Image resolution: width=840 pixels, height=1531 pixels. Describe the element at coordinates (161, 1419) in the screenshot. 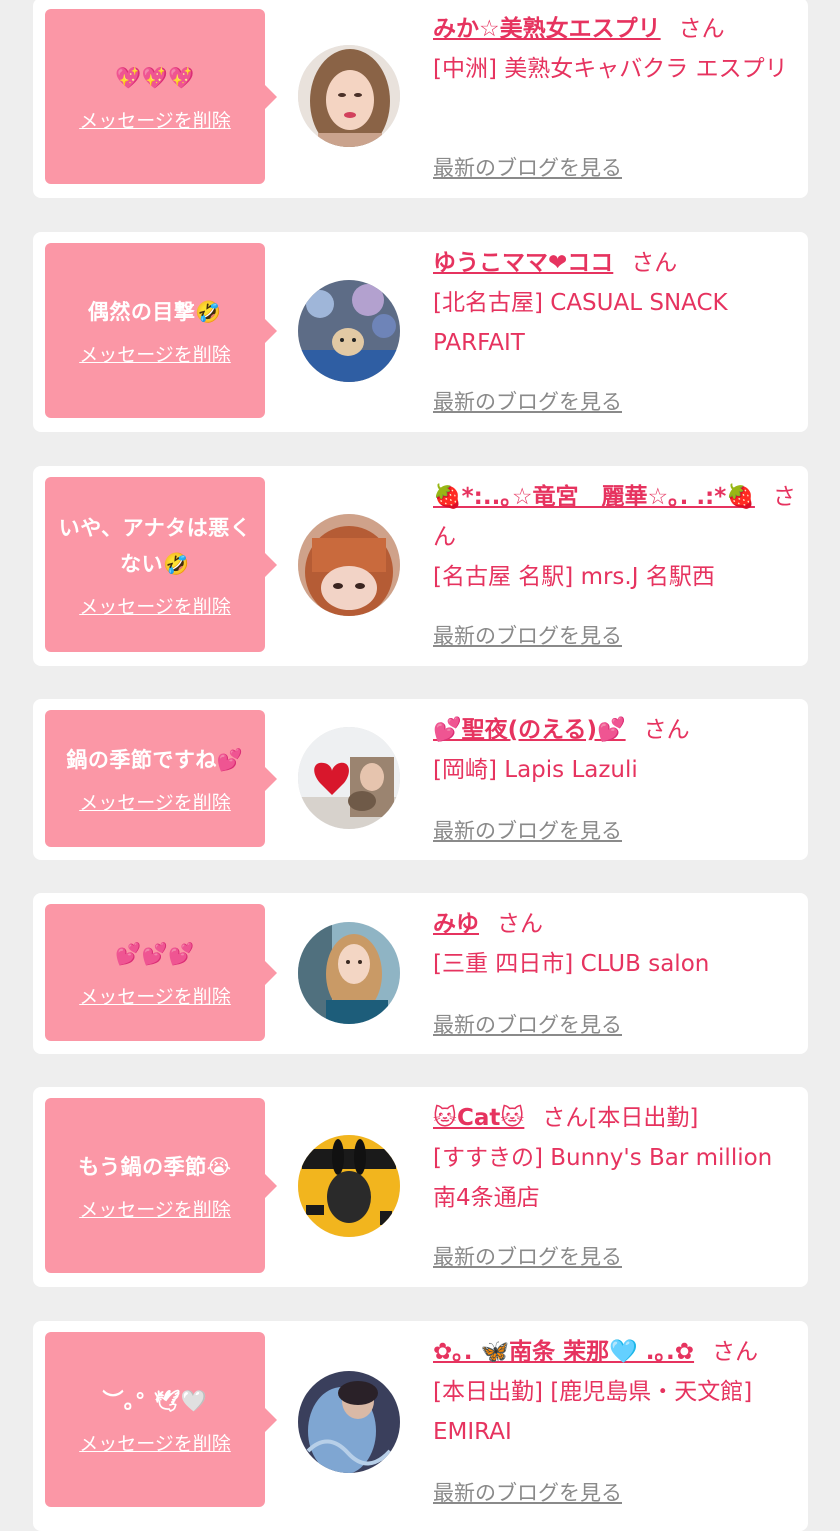

I see `message-bubble: ︶｡° 🕊🤍 メッセージを削除` at that location.